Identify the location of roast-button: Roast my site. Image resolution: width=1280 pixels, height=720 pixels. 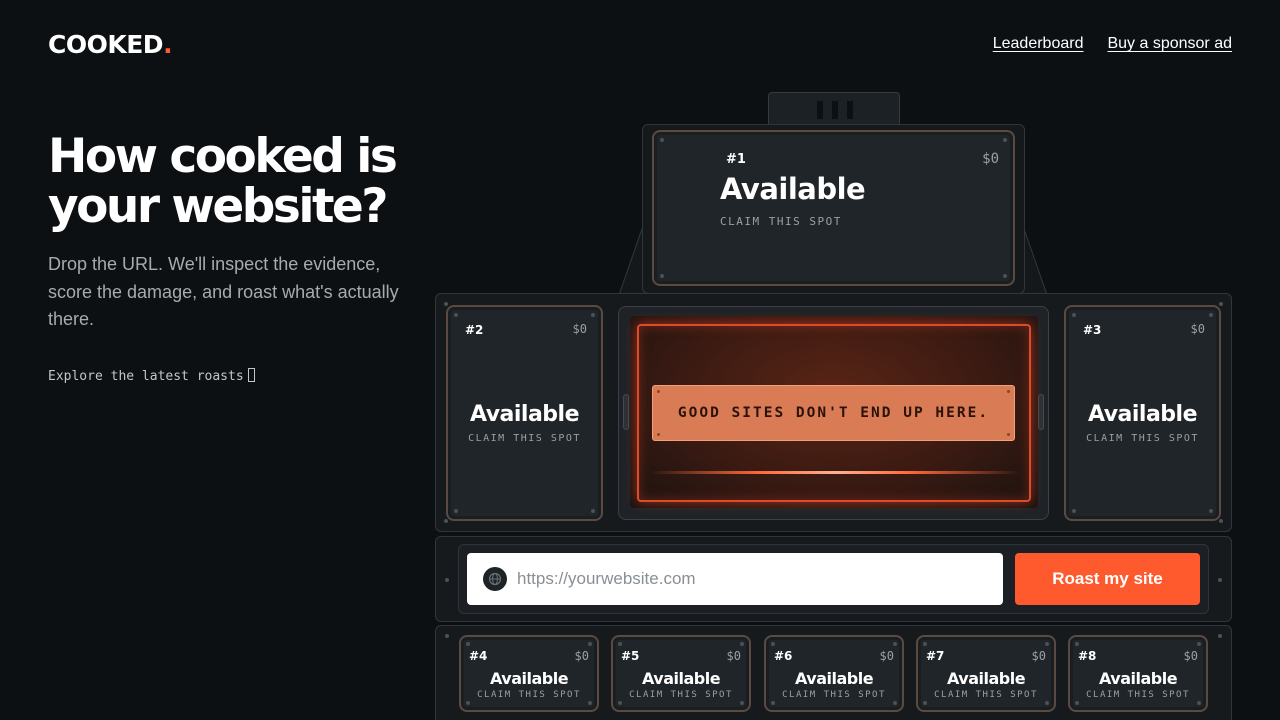
(1107, 579).